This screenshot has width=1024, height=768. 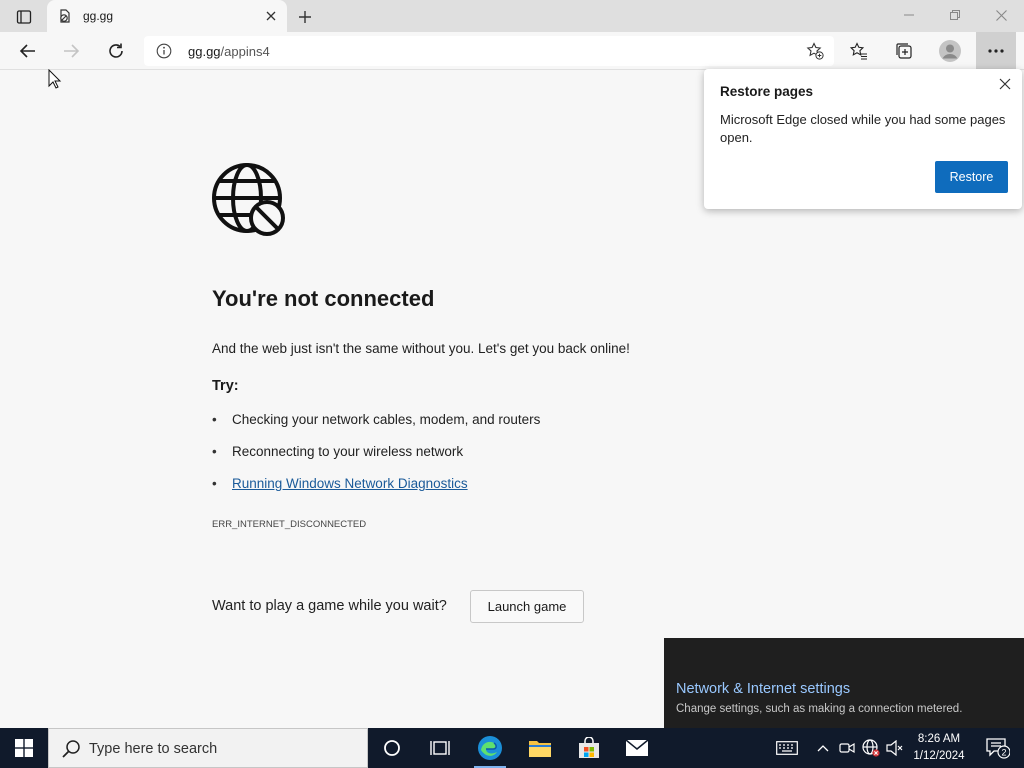 I want to click on game-prompt: Want to play a game while you wait?, so click(x=329, y=606).